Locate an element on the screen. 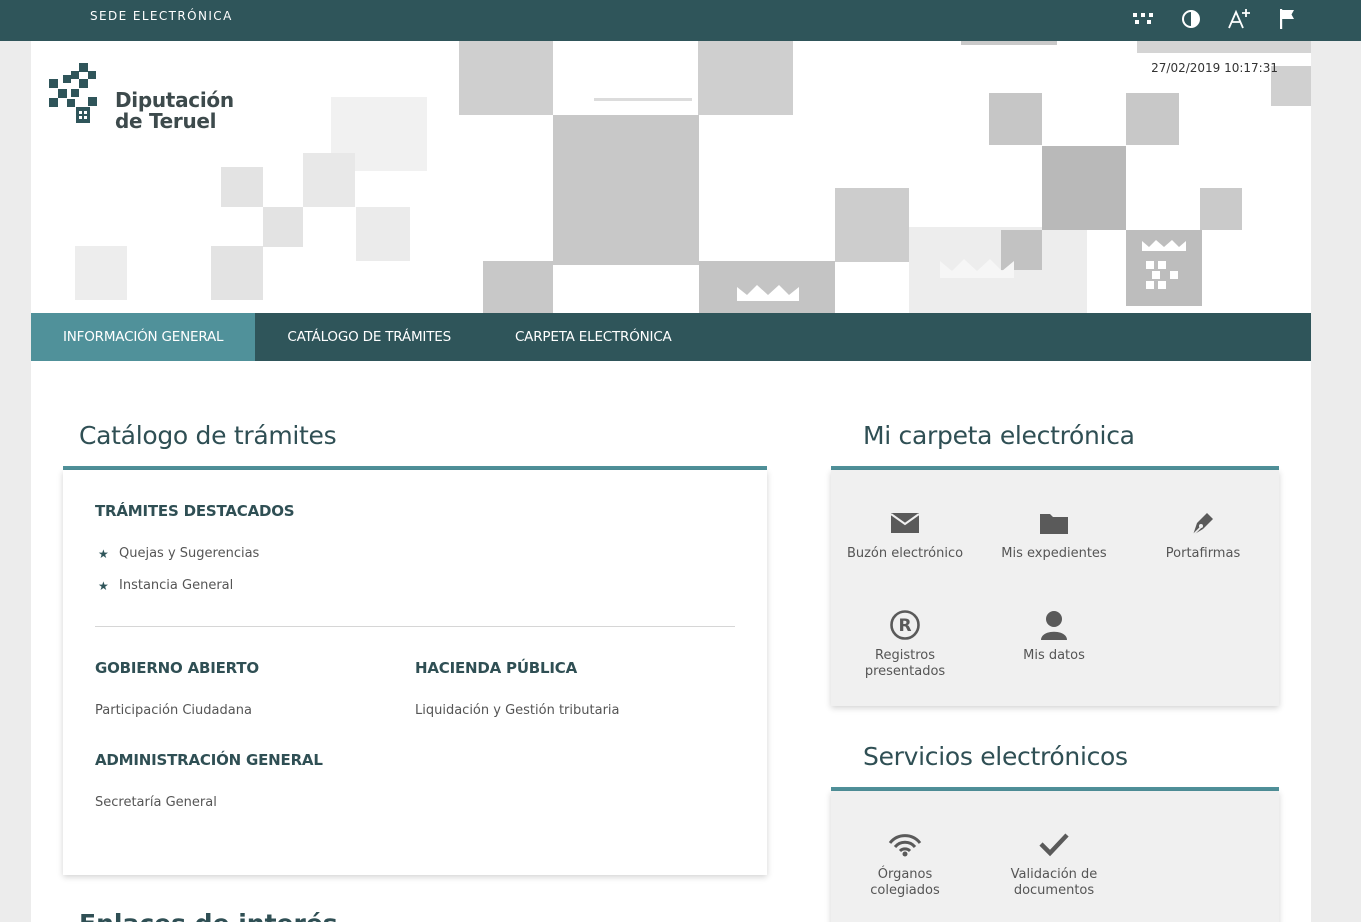 This screenshot has width=1361, height=922. current-datetime: 27/02/2019 10:17:31 is located at coordinates (1214, 68).